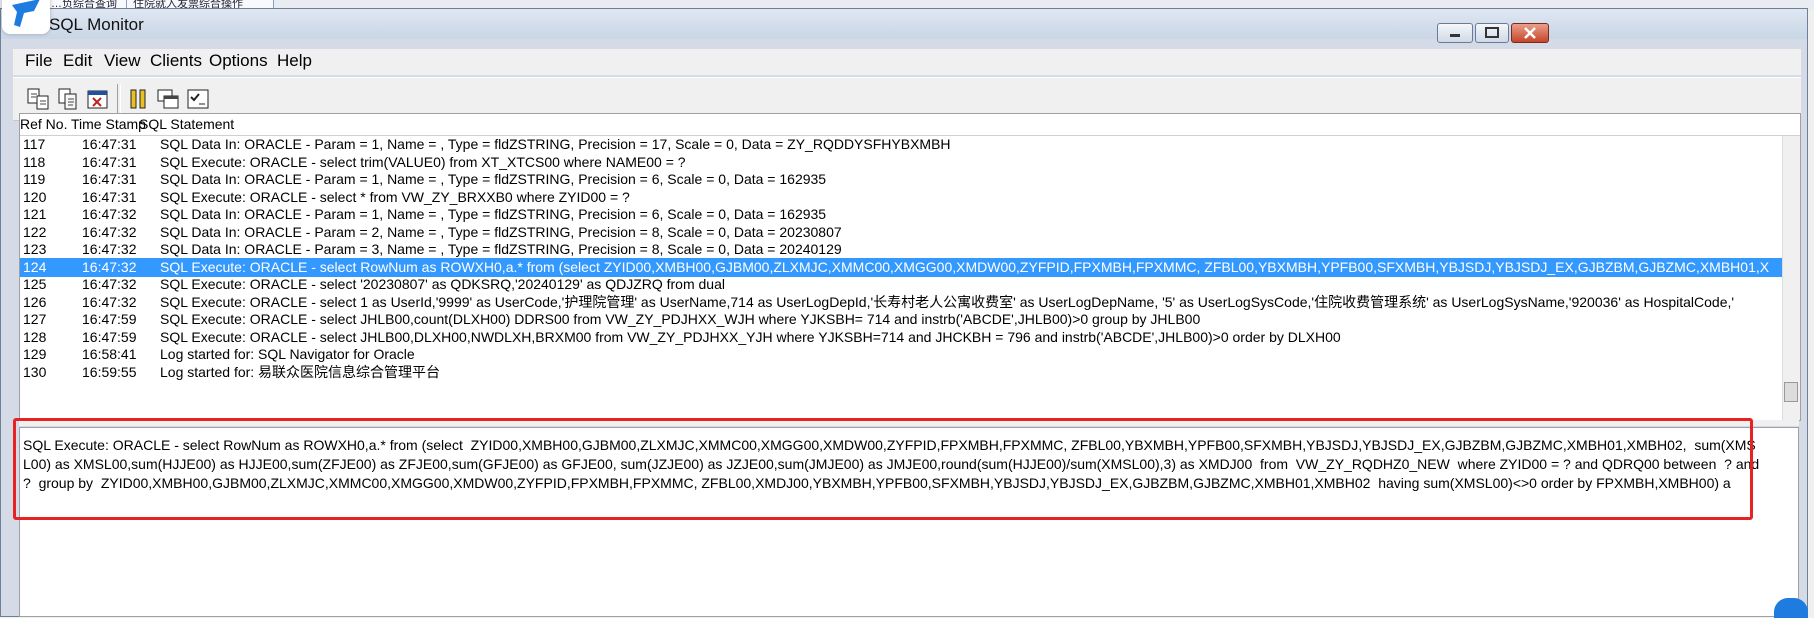 The width and height of the screenshot is (1814, 618). What do you see at coordinates (35, 336) in the screenshot?
I see `ref-no-cell: 128` at bounding box center [35, 336].